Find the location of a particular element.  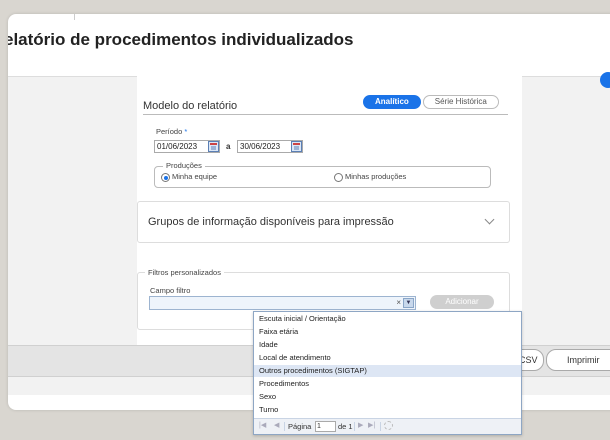

next-page-icon: ▶ is located at coordinates (360, 425).